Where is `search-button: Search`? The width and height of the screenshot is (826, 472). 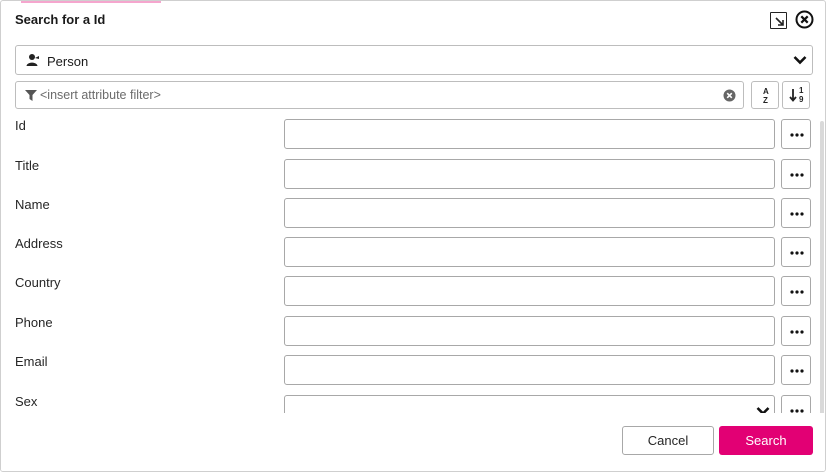
search-button: Search is located at coordinates (766, 440).